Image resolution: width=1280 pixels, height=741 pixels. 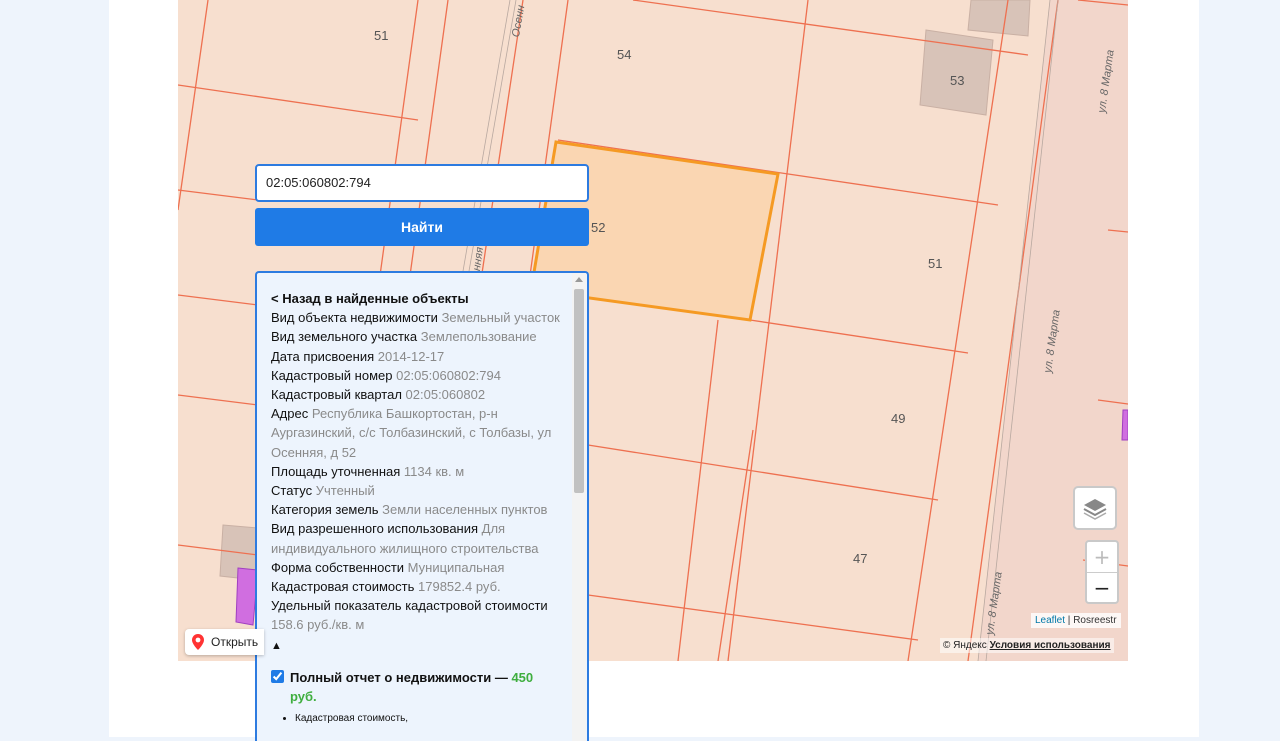 What do you see at coordinates (338, 567) in the screenshot?
I see `info-field-key: Форма собственности` at bounding box center [338, 567].